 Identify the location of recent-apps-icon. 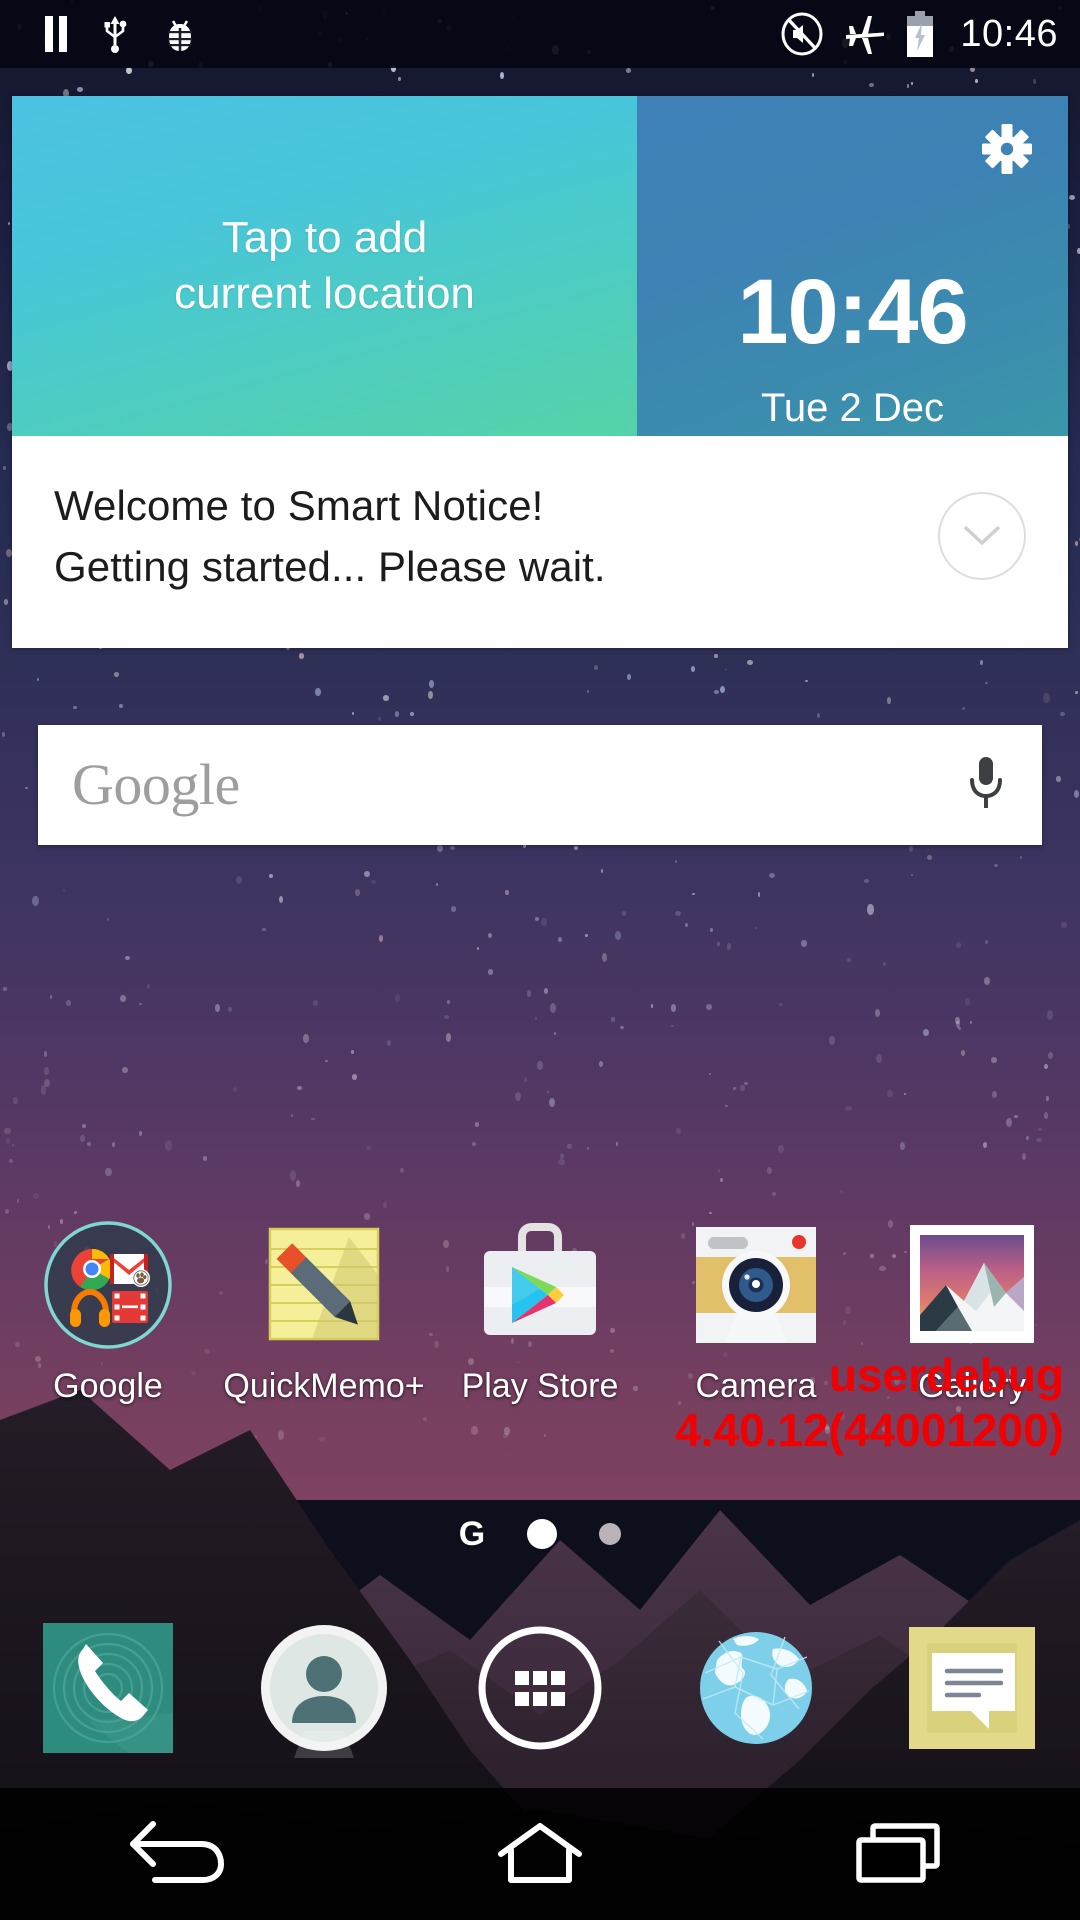
(898, 1853).